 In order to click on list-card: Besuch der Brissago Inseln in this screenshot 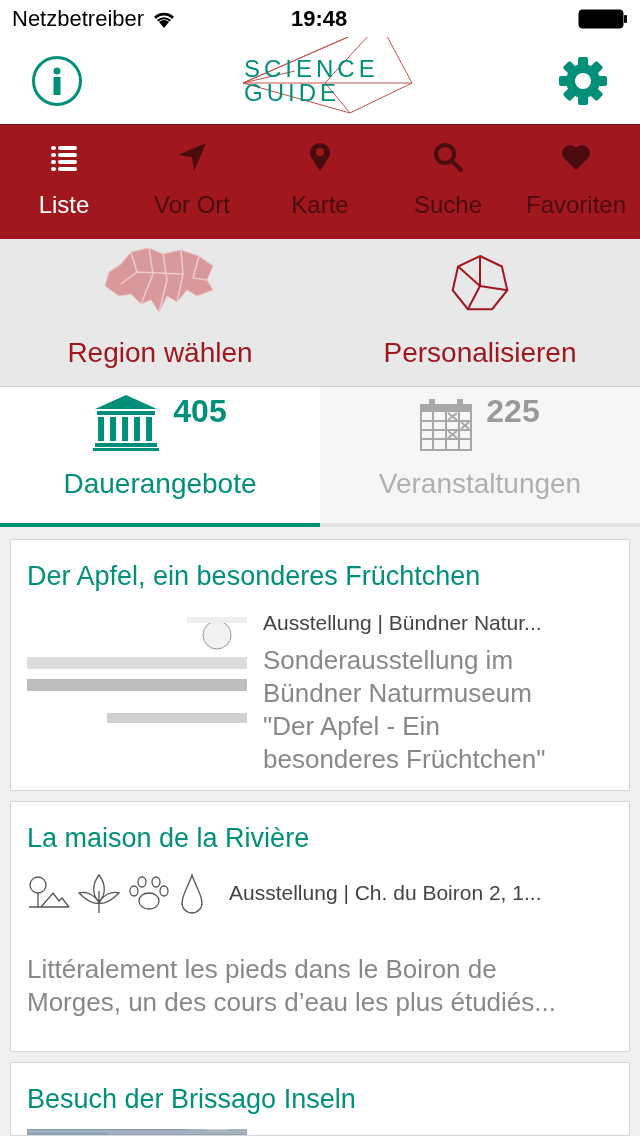, I will do `click(320, 1098)`.